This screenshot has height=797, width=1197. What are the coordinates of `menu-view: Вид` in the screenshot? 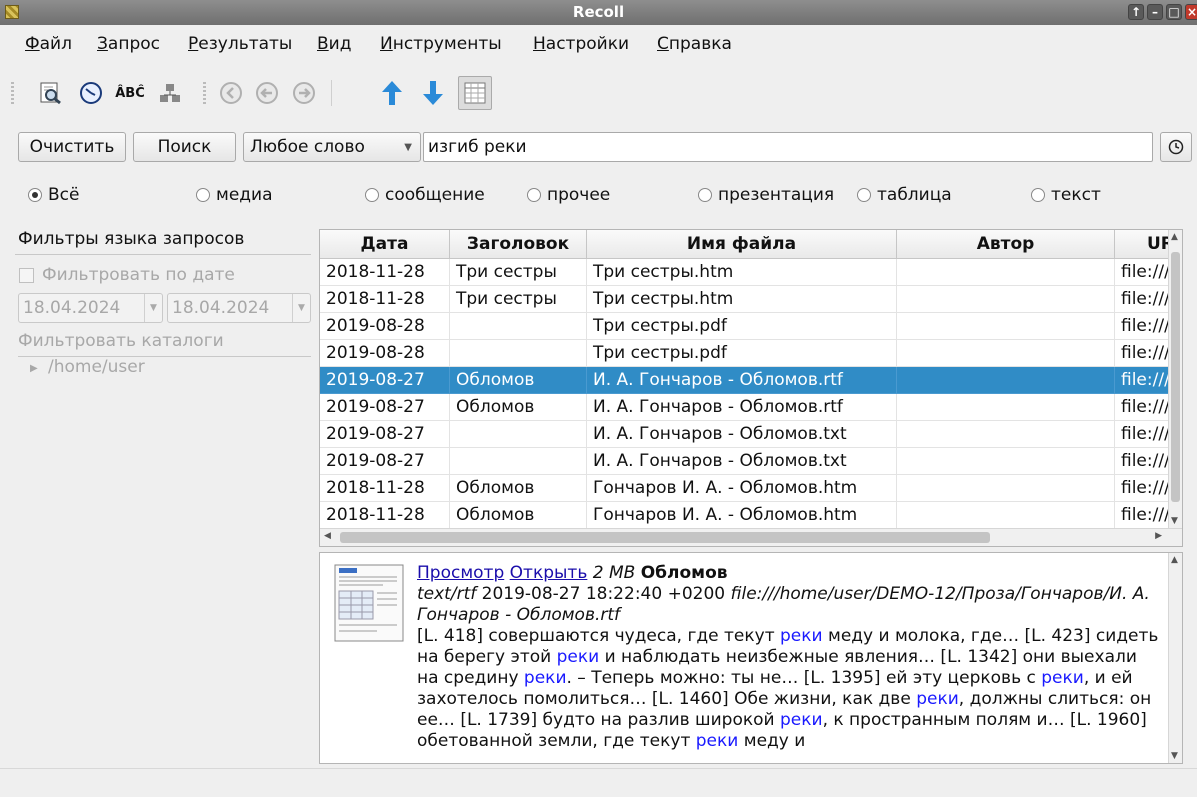 It's located at (334, 44).